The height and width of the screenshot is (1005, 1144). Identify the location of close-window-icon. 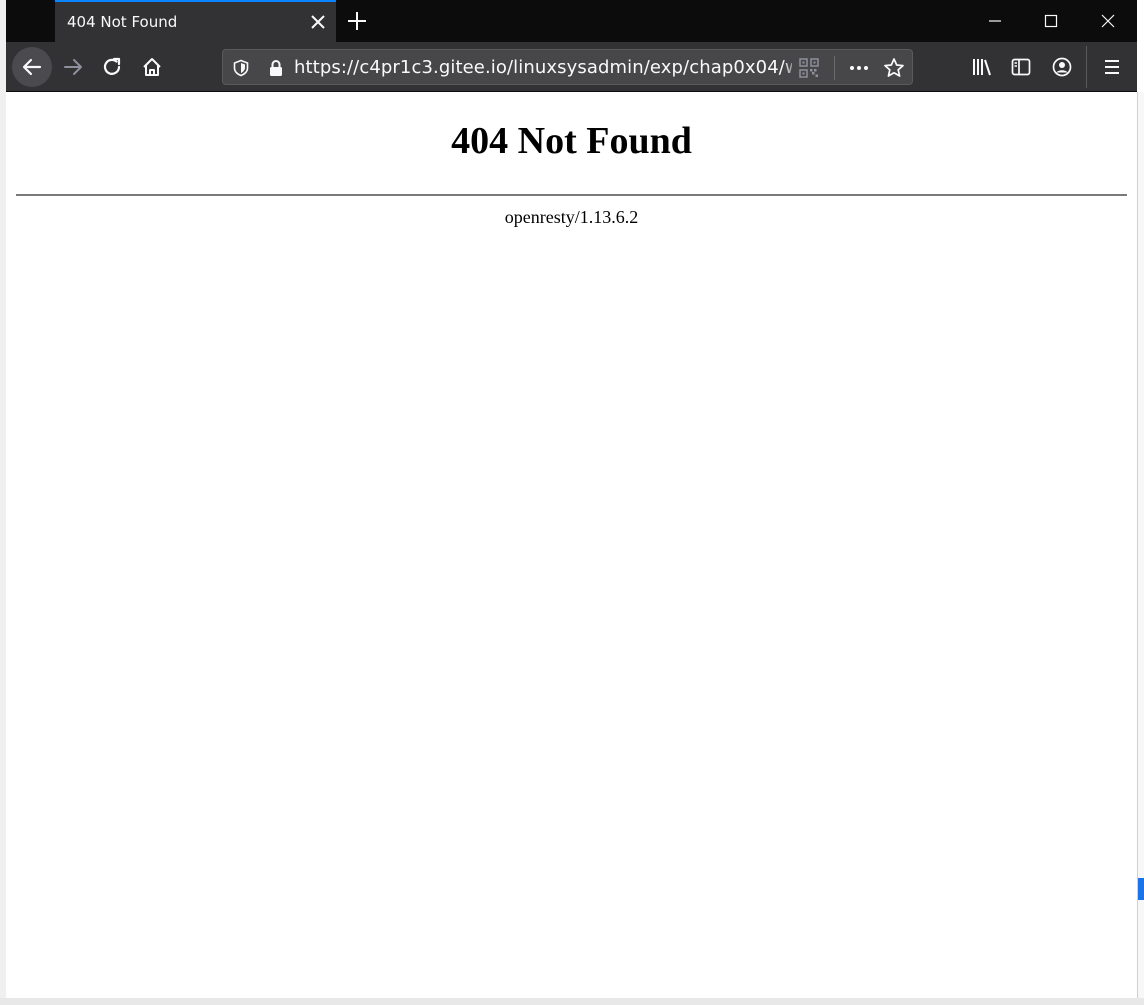
(1108, 21).